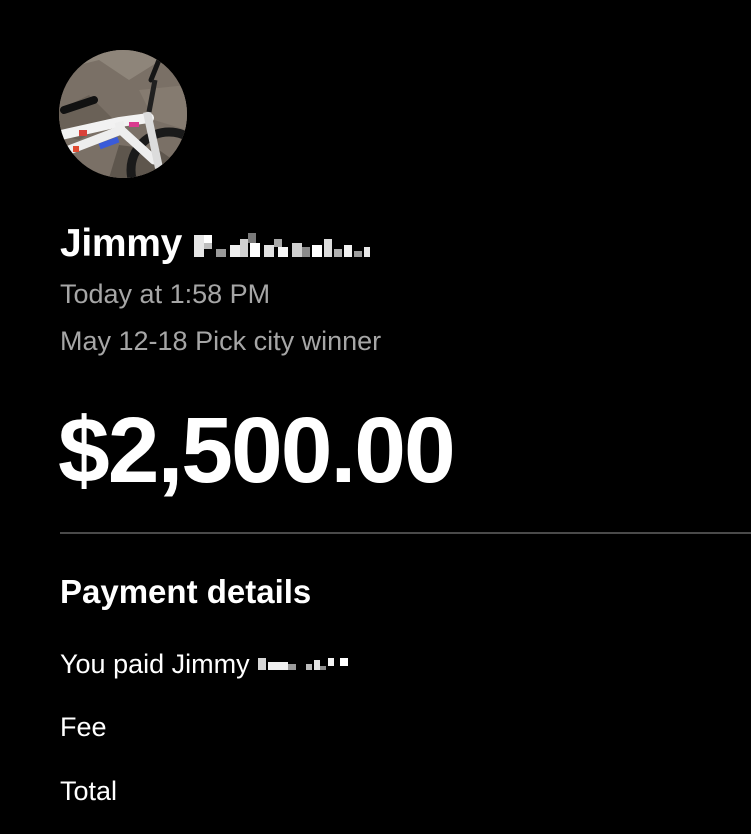  I want to click on payer-first-name: Jimmy, so click(121, 243).